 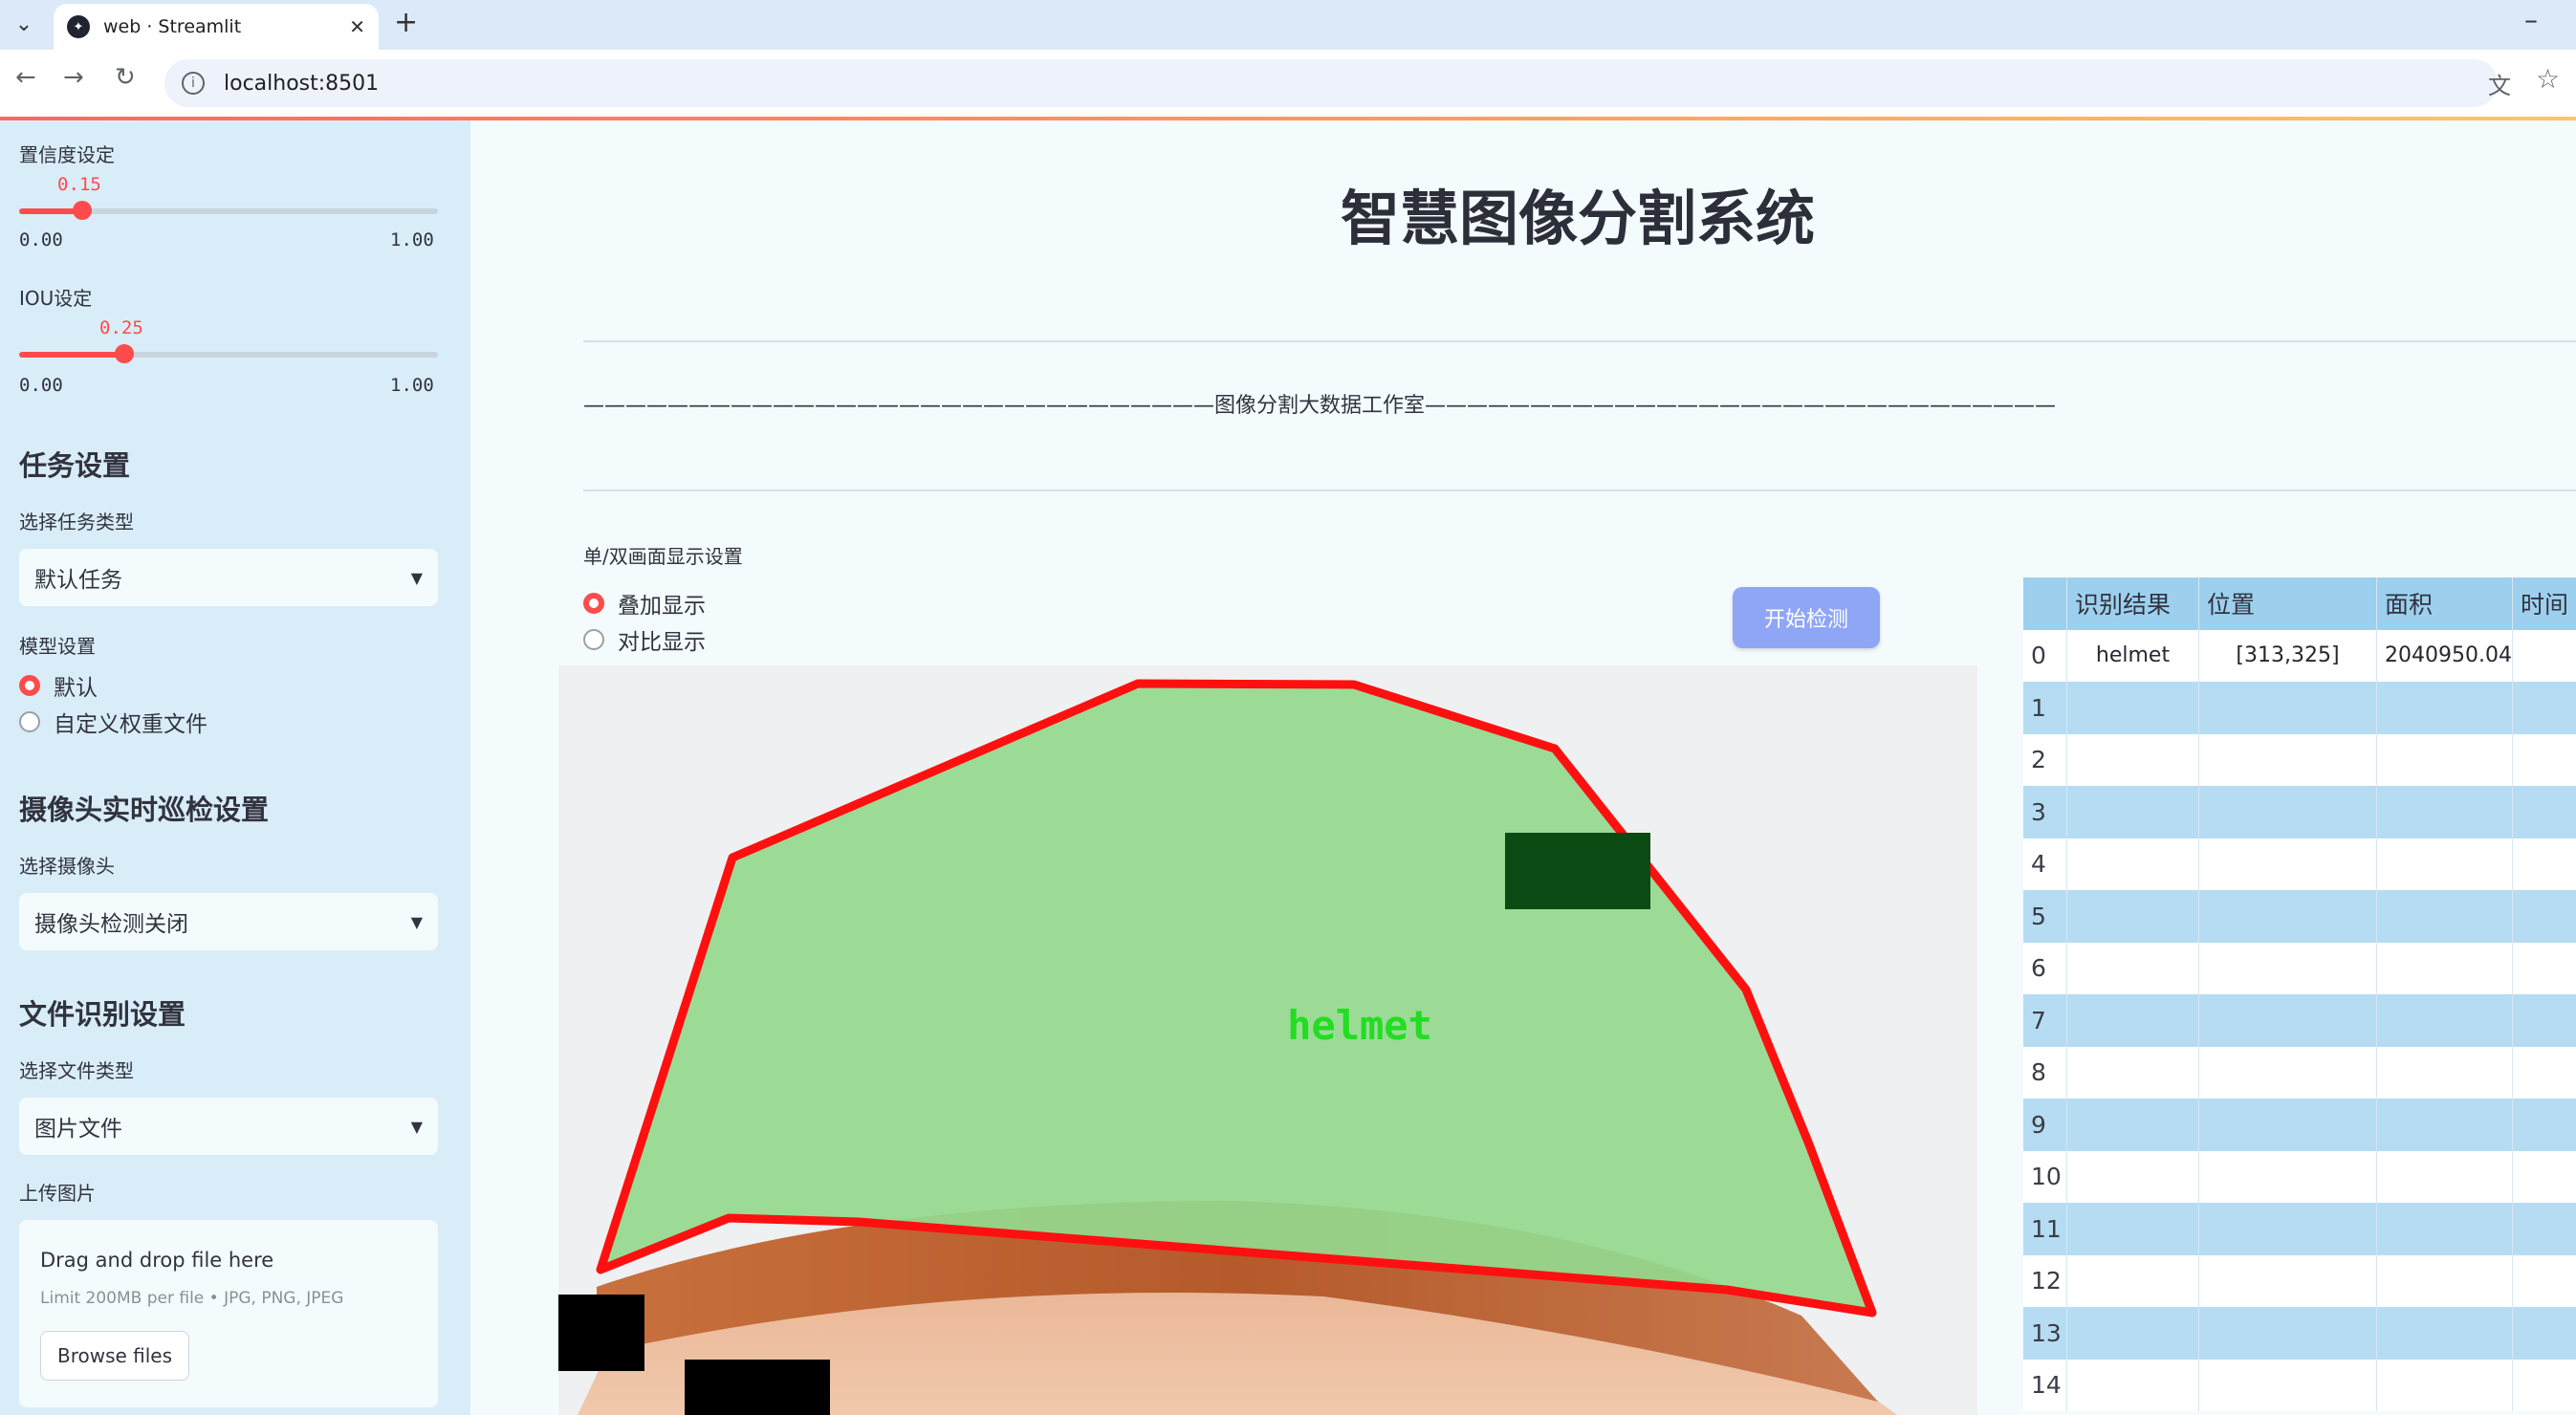 What do you see at coordinates (2299, 1281) in the screenshot?
I see `table-row: 12` at bounding box center [2299, 1281].